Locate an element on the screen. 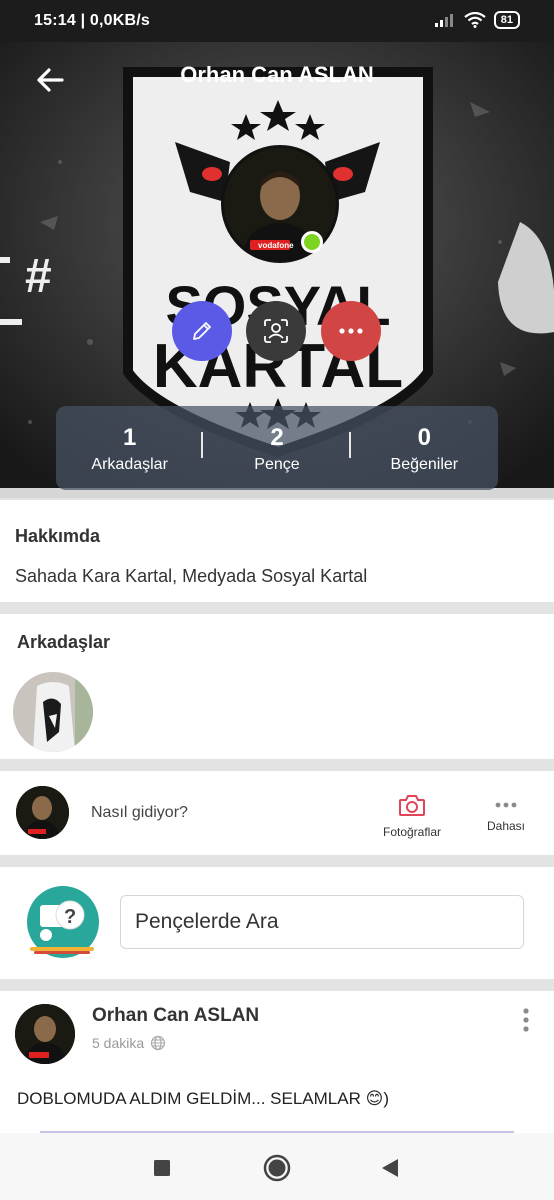 Image resolution: width=554 pixels, height=1200 pixels. recent-apps-icon is located at coordinates (162, 1168).